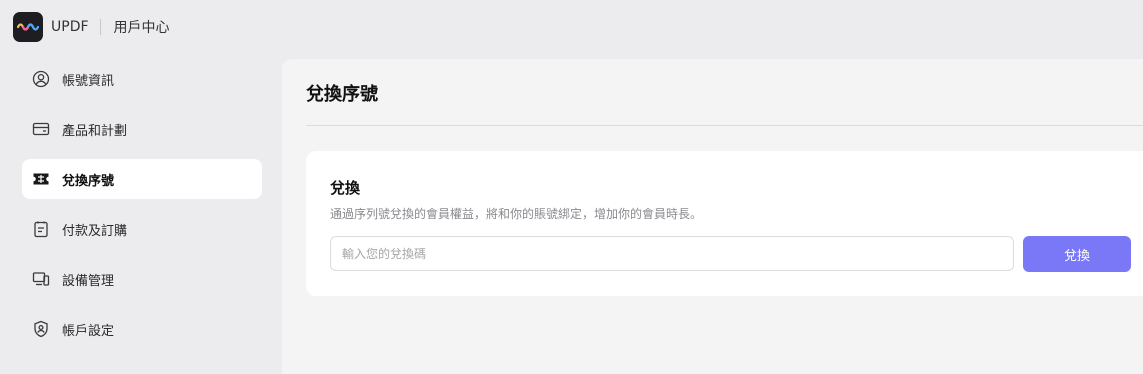 The height and width of the screenshot is (374, 1143). What do you see at coordinates (1077, 254) in the screenshot?
I see `redeem-button: 兌換` at bounding box center [1077, 254].